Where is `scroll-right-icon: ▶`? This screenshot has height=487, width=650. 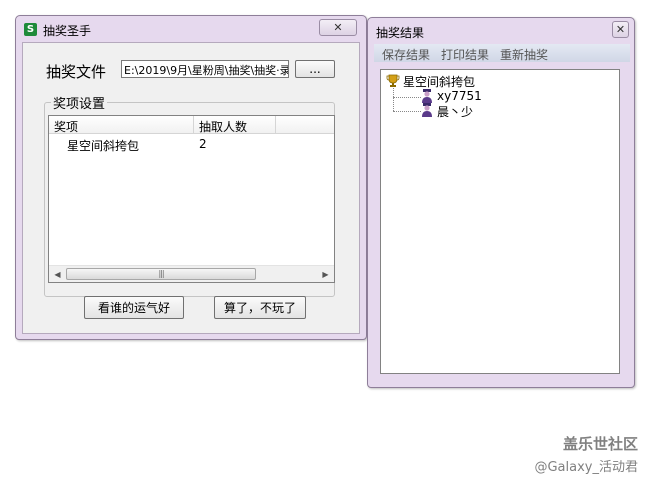
scroll-right-icon: ▶ is located at coordinates (325, 274).